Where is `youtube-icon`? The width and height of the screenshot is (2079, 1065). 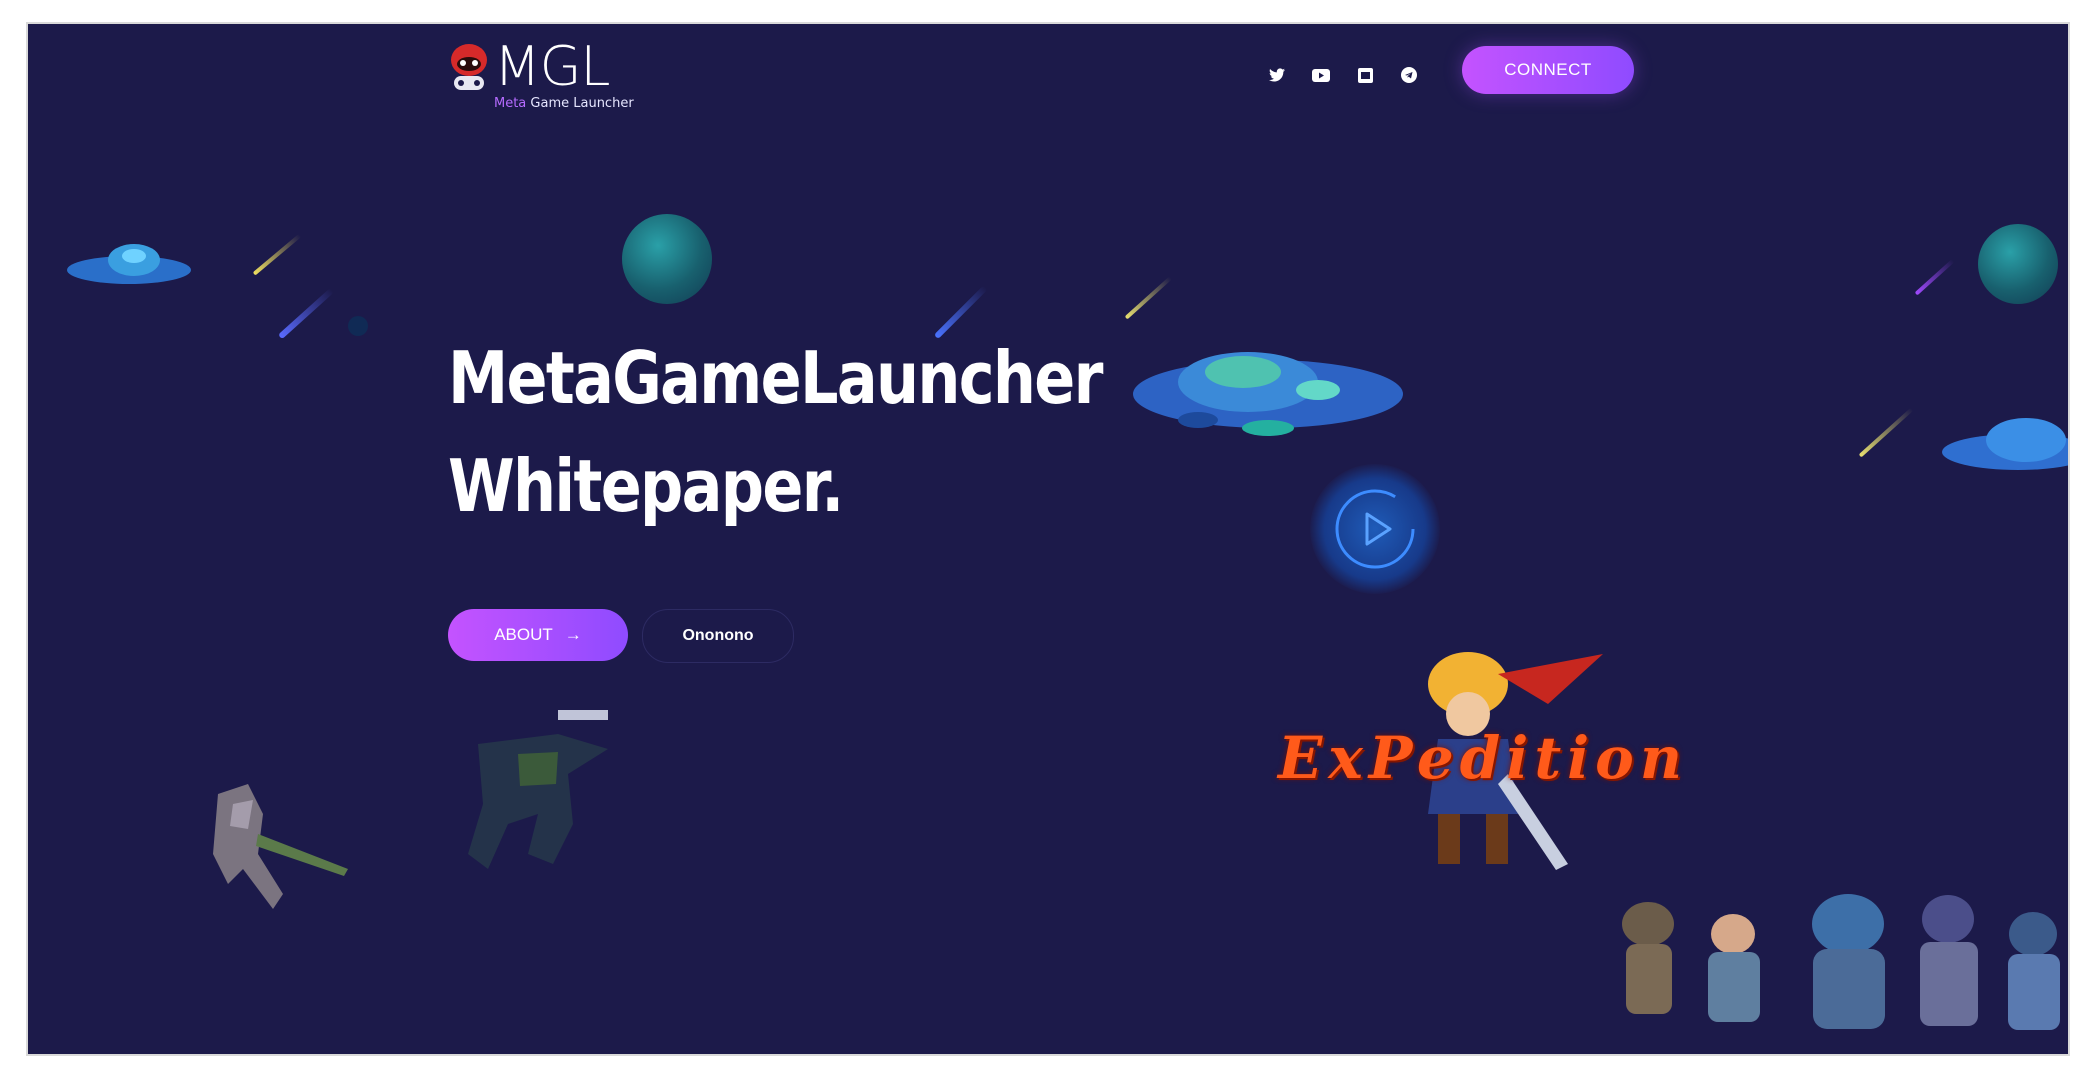
youtube-icon is located at coordinates (1321, 75).